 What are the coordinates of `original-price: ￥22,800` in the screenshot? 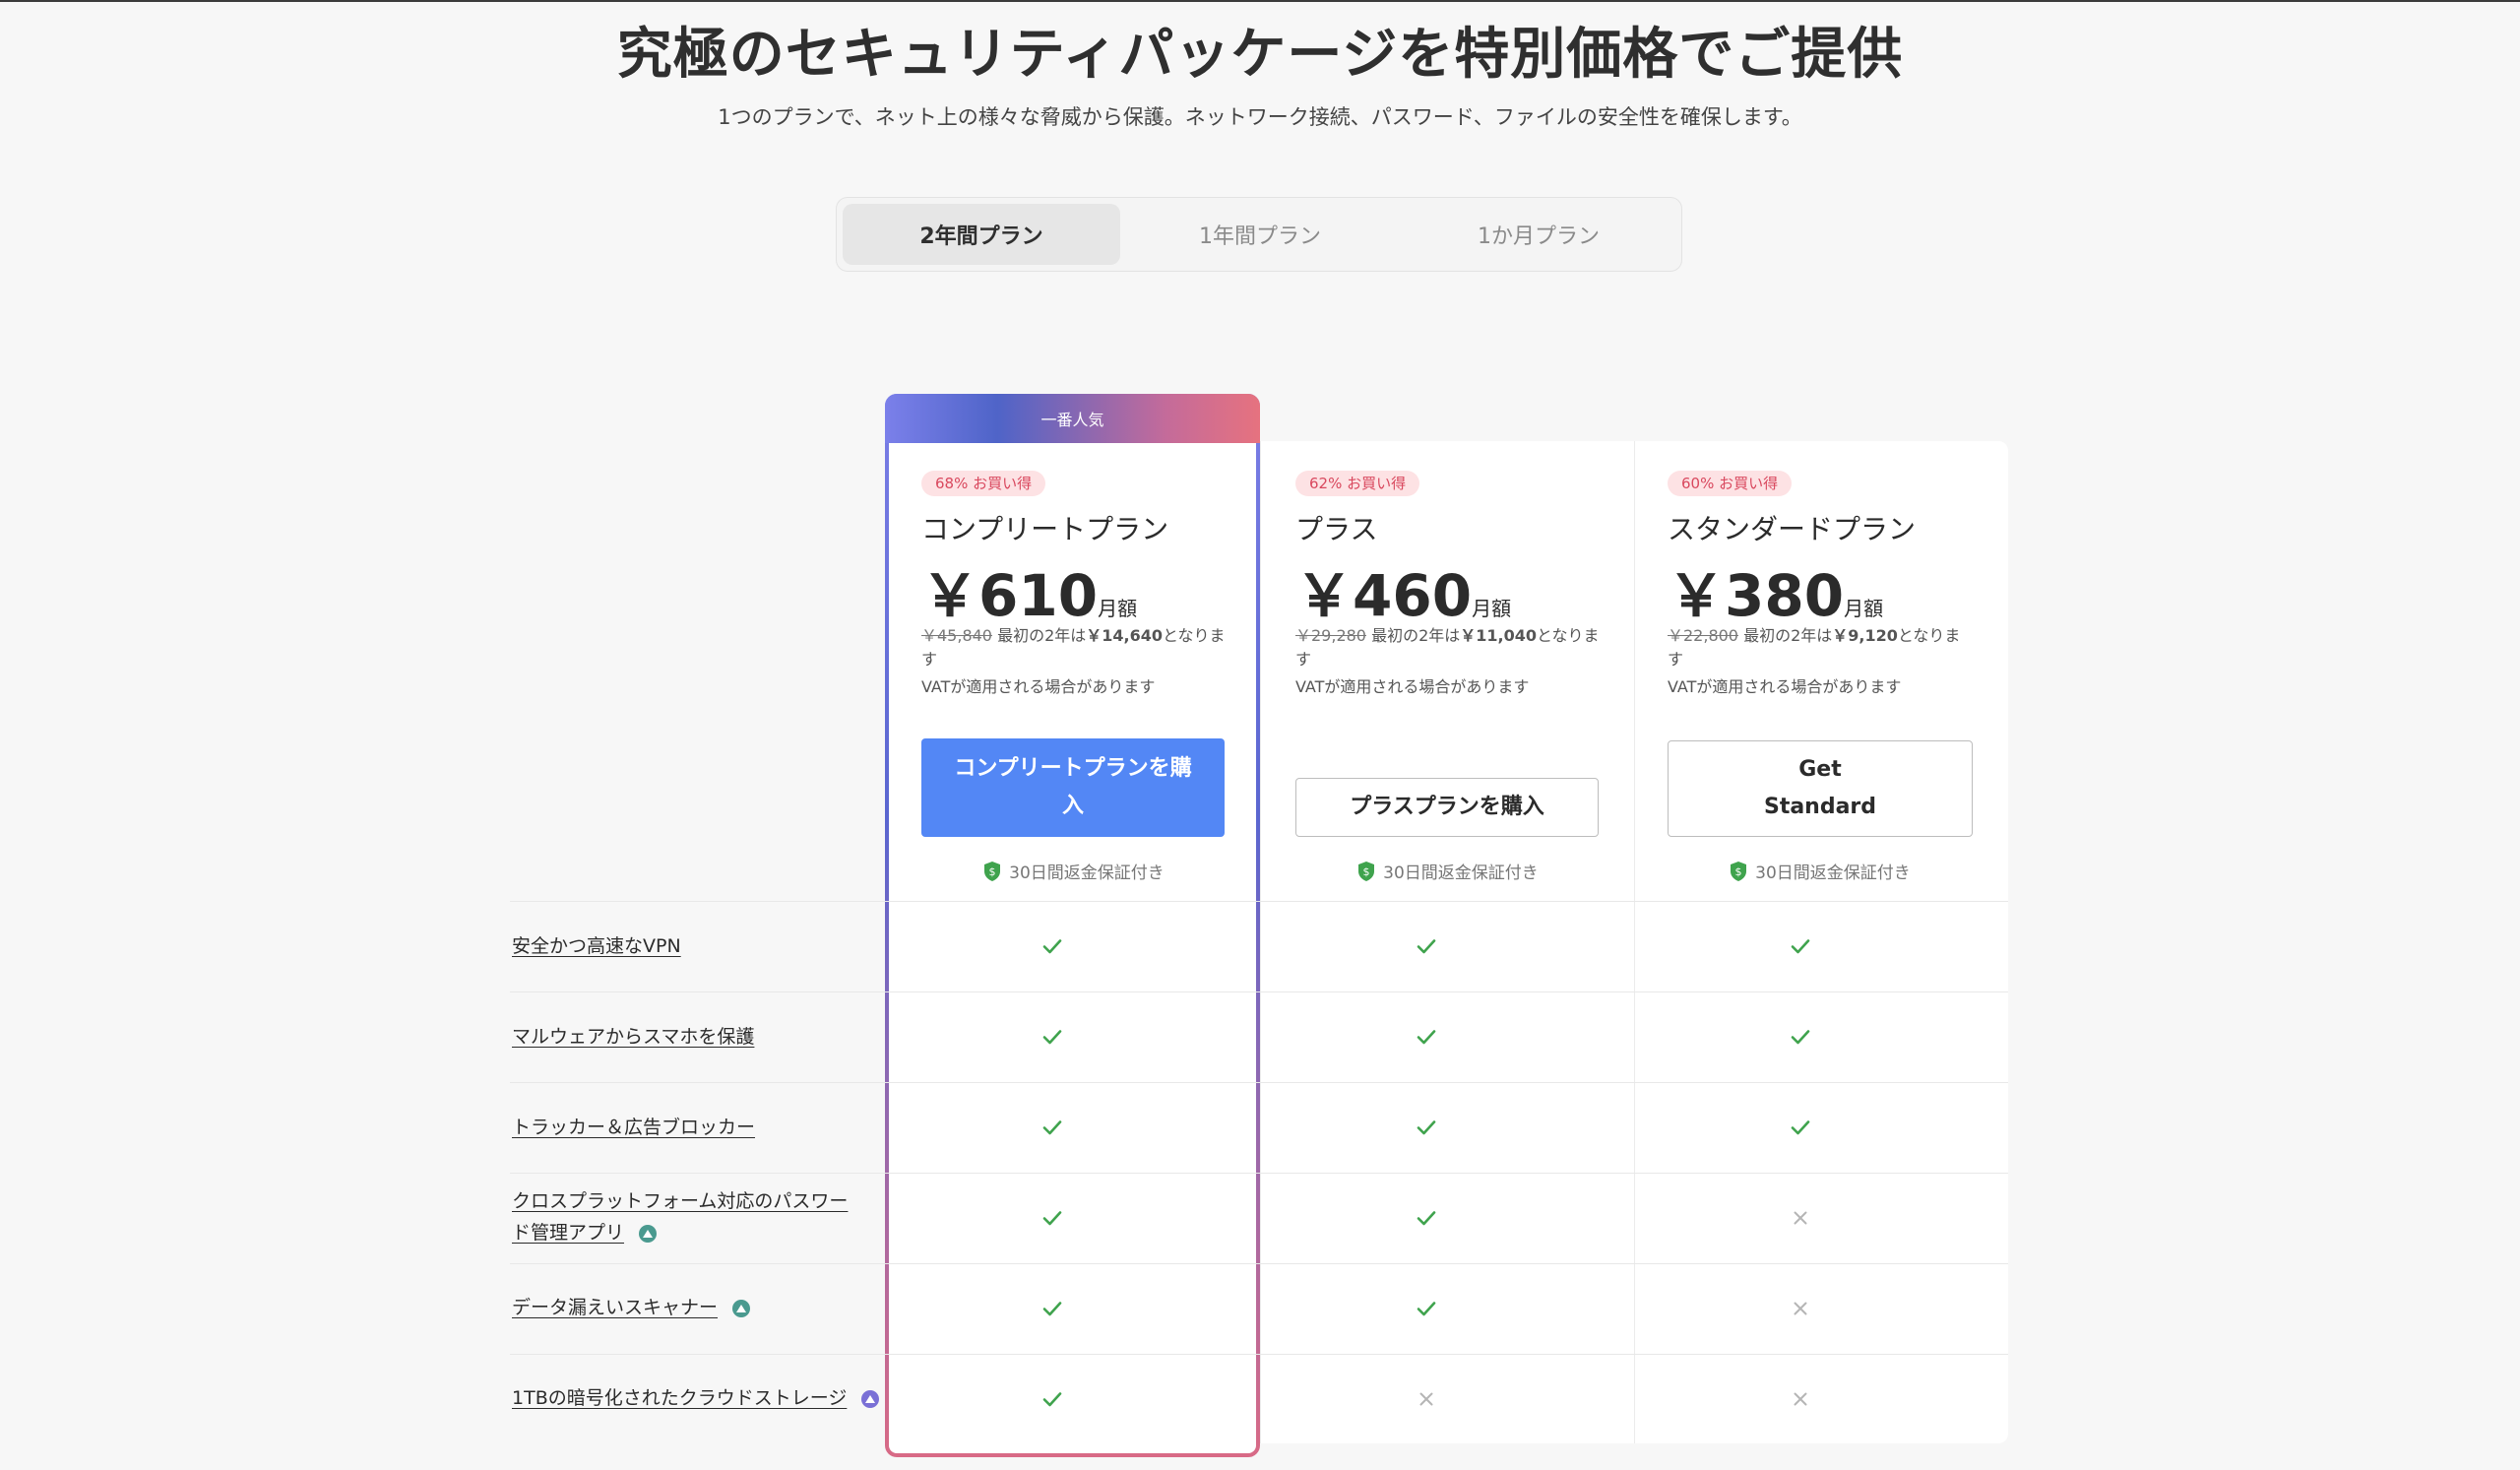 It's located at (1703, 635).